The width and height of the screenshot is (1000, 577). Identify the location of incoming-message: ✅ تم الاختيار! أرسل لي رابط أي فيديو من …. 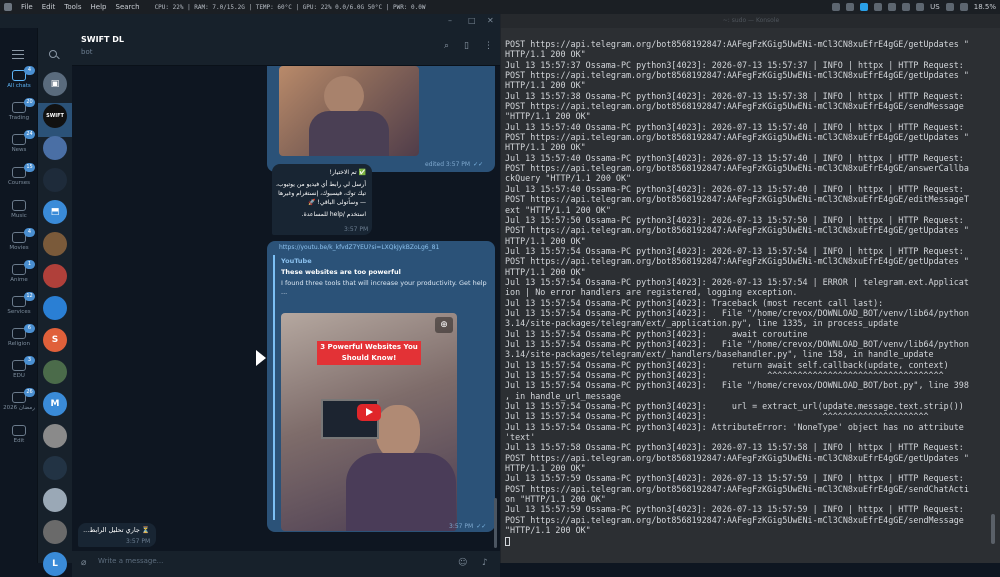
(322, 199).